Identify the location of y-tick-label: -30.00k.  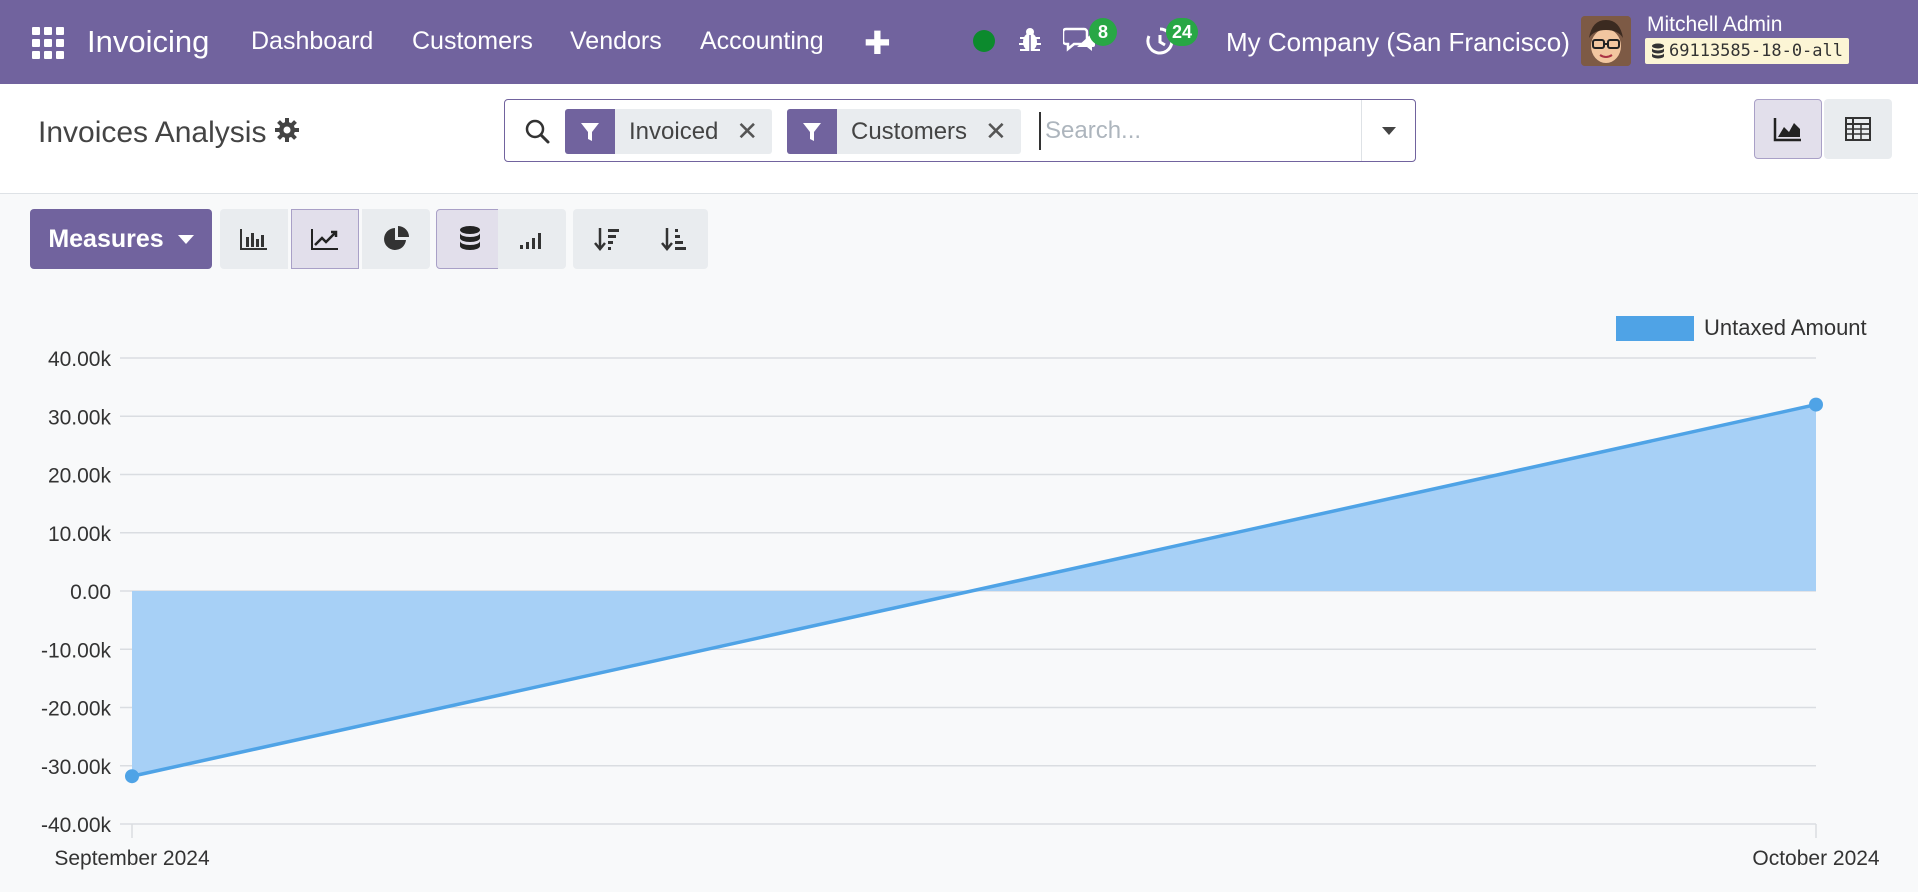
(76, 767).